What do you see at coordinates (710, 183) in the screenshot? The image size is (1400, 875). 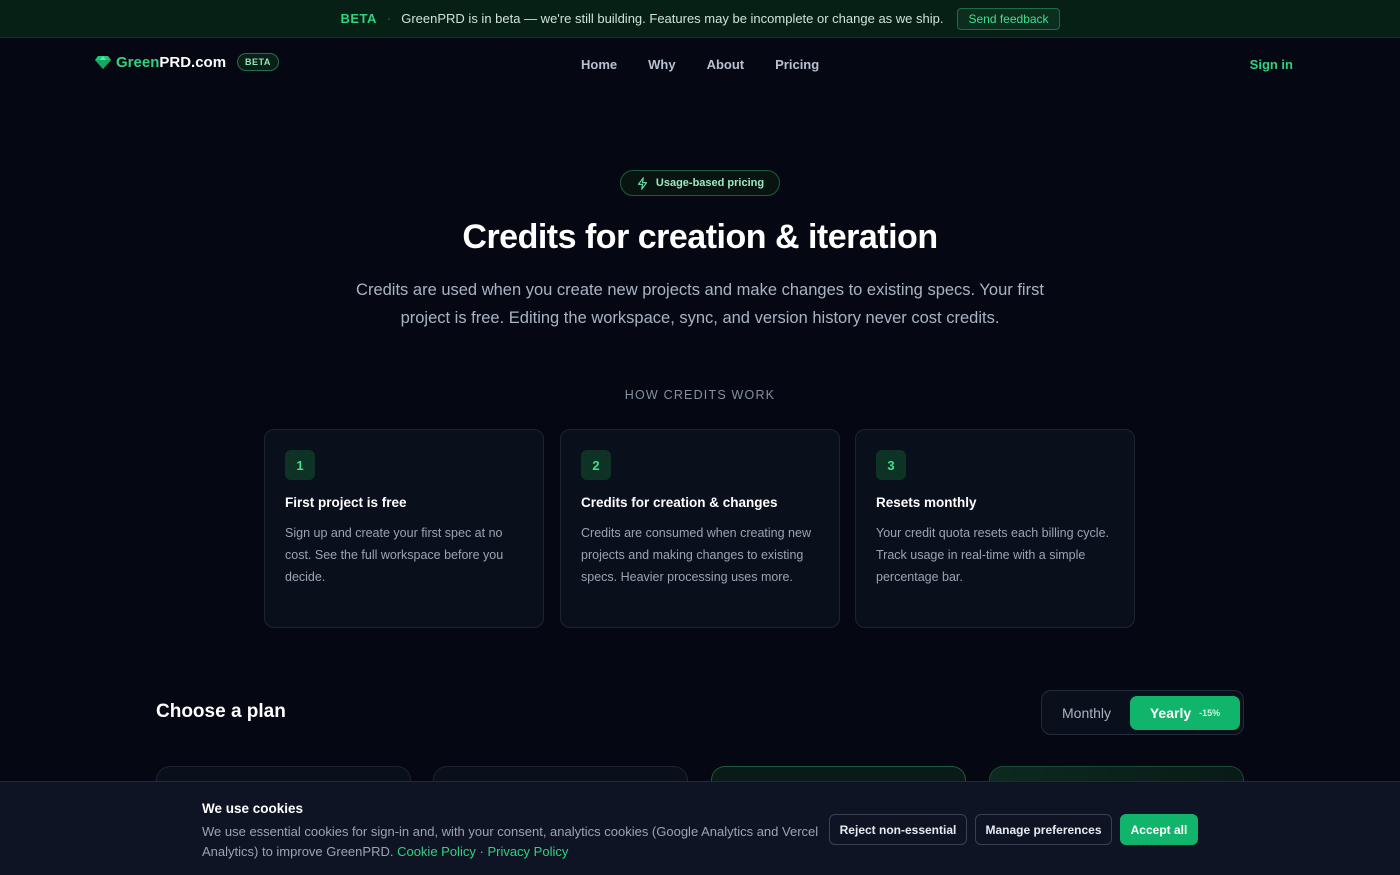 I see `pill-label: Usage-based pricing` at bounding box center [710, 183].